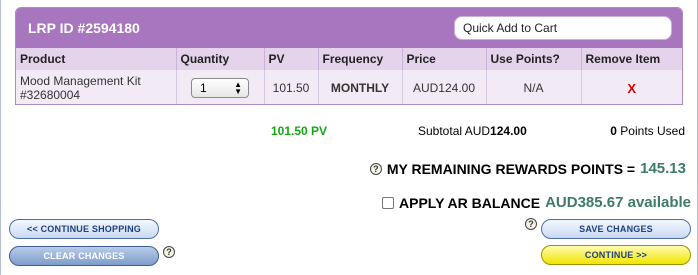 The image size is (698, 275). What do you see at coordinates (616, 255) in the screenshot?
I see `continue-button: CONTINUE >>` at bounding box center [616, 255].